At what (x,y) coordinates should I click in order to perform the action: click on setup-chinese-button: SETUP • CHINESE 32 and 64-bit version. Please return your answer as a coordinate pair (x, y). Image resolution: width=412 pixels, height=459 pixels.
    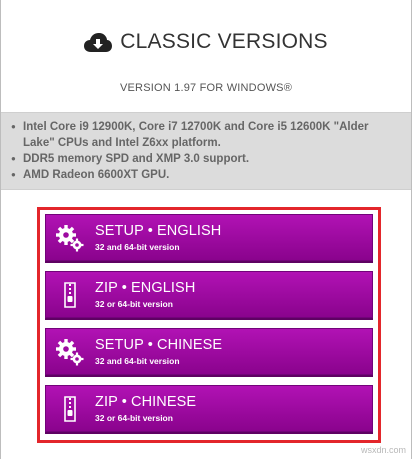
    Looking at the image, I should click on (209, 351).